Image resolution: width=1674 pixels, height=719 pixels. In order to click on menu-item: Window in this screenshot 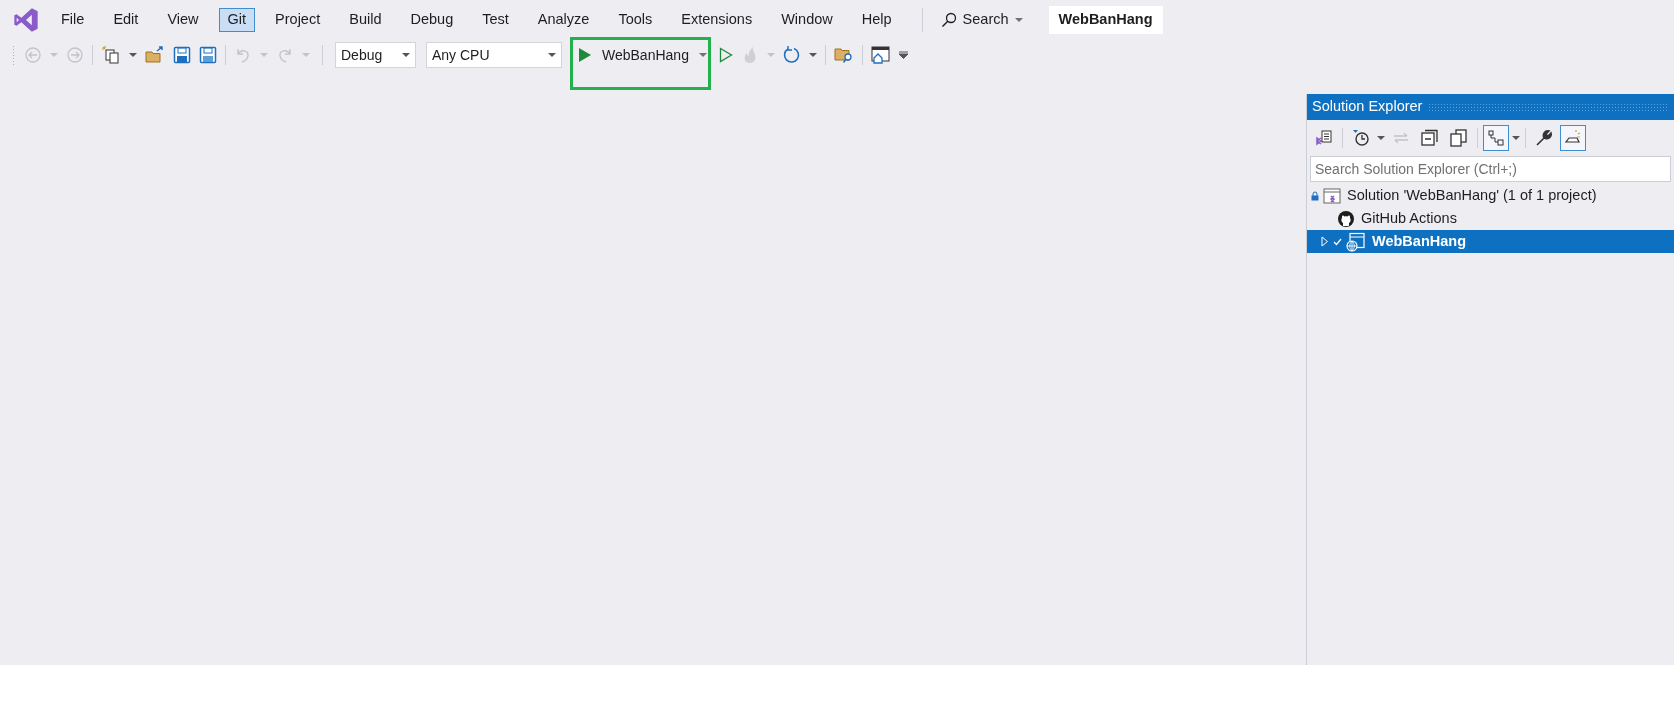, I will do `click(807, 20)`.